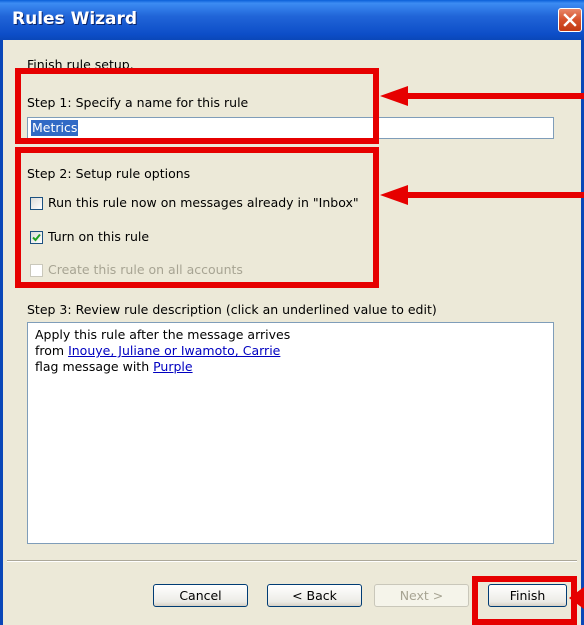 Image resolution: width=584 pixels, height=625 pixels. Describe the element at coordinates (174, 350) in the screenshot. I see `people-link: Inouye, Juliane or Iwamoto, Carrie` at that location.